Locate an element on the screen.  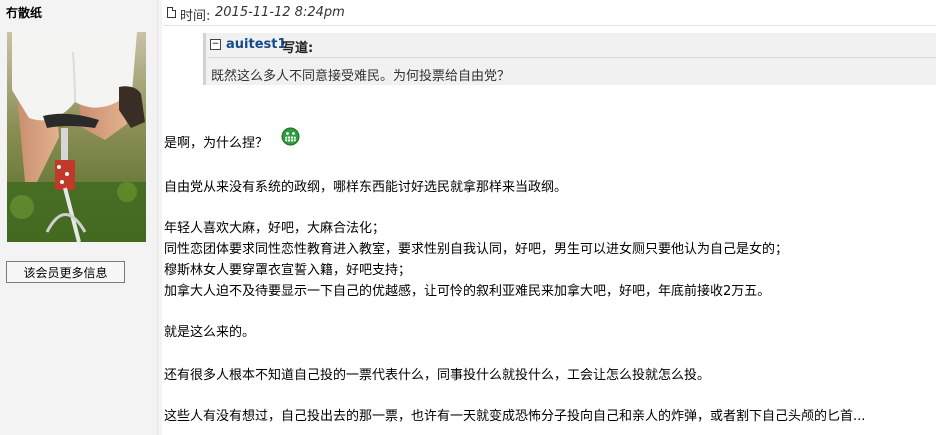
post-header: 时间: 2015-11-12 8:24pm is located at coordinates (549, 13).